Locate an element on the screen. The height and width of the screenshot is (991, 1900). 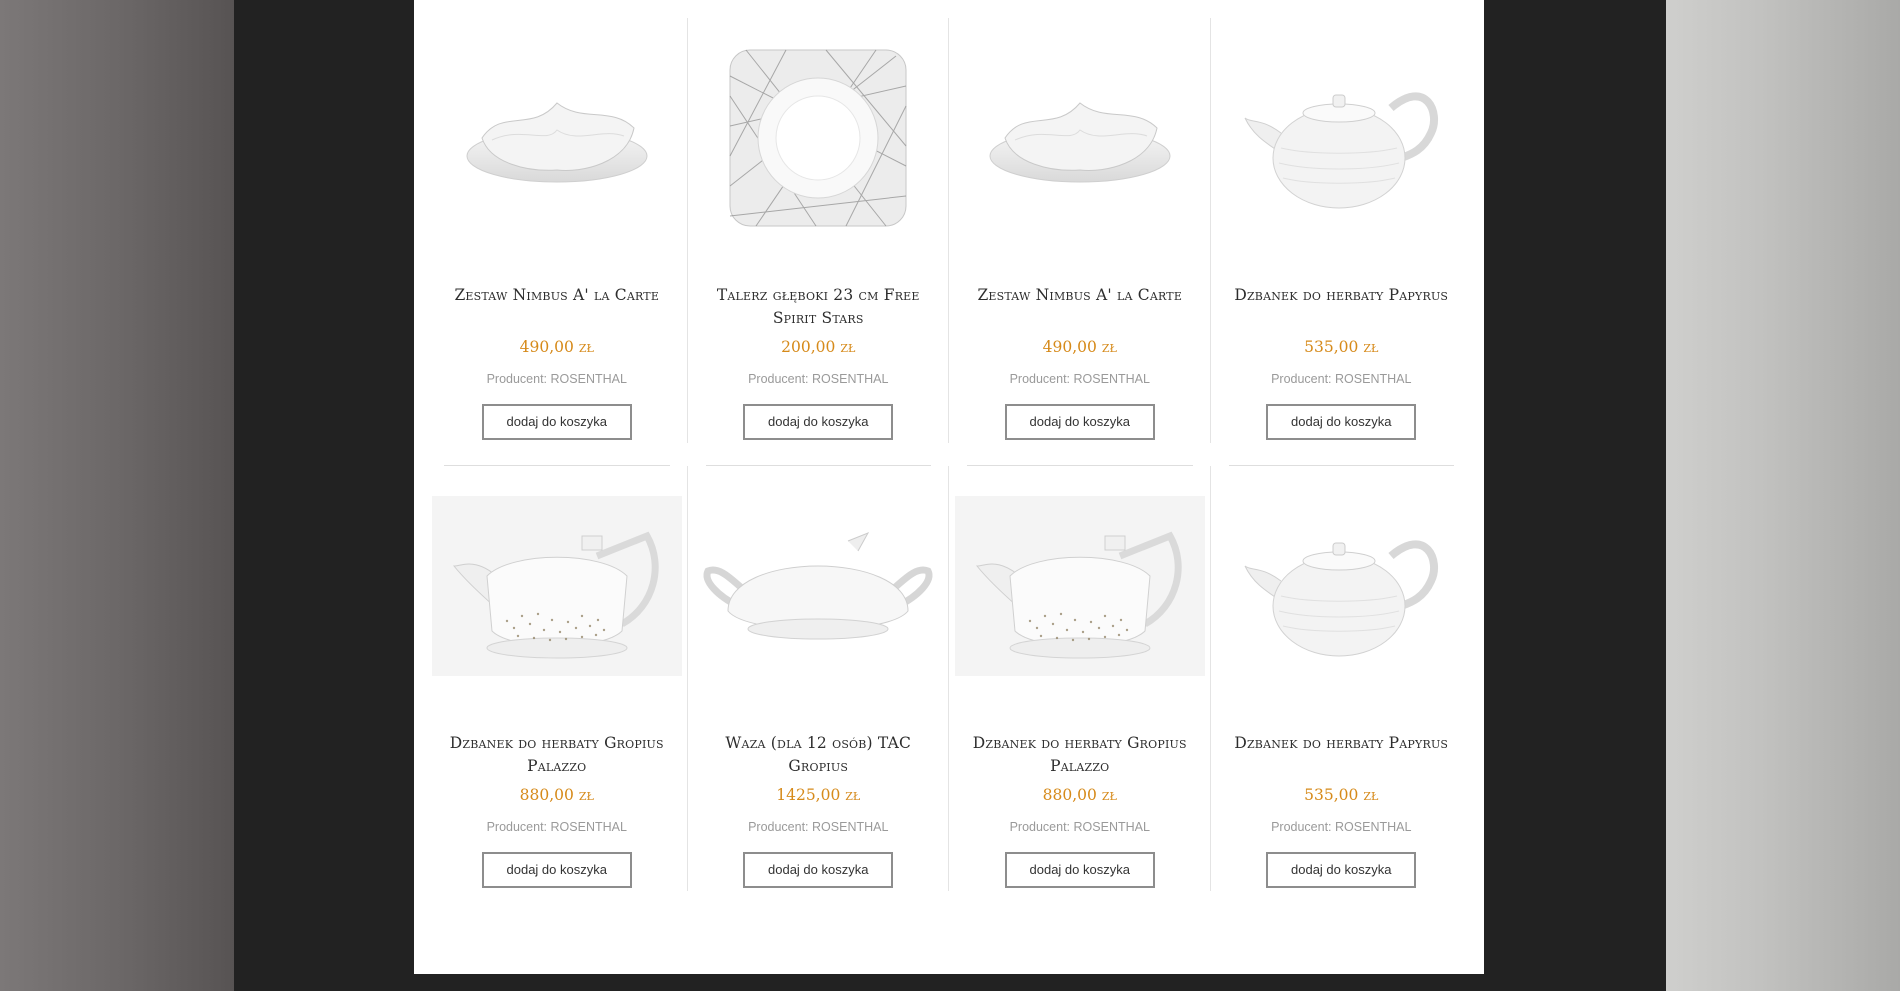
product-image-tac-tureen is located at coordinates (819, 586).